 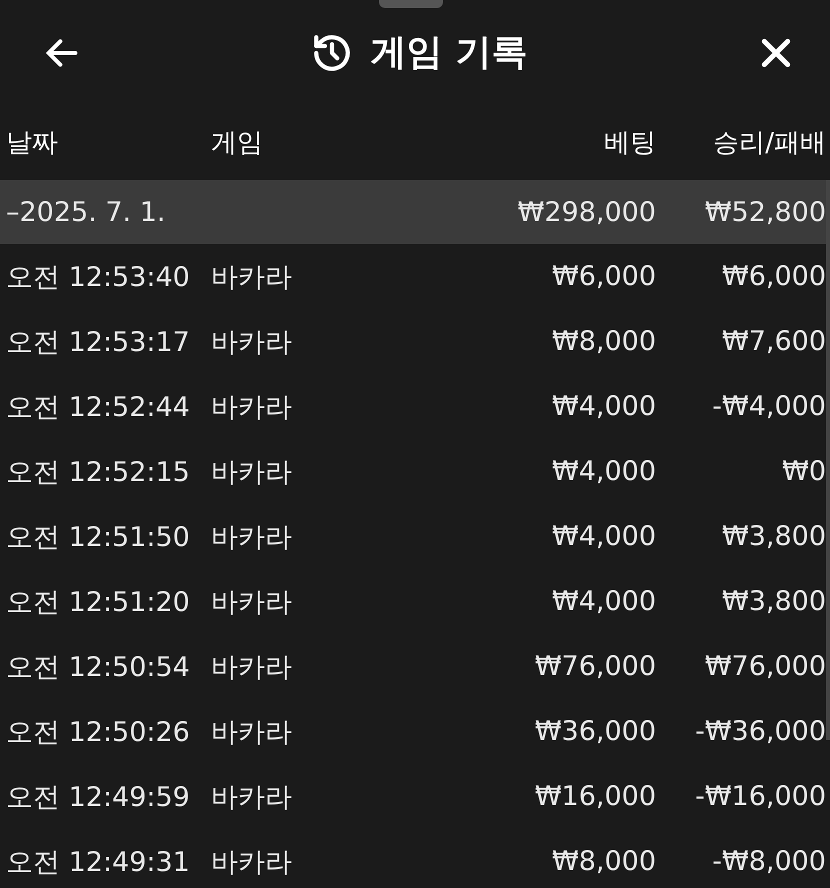 What do you see at coordinates (765, 212) in the screenshot?
I see `group-result-total: ₩52,800` at bounding box center [765, 212].